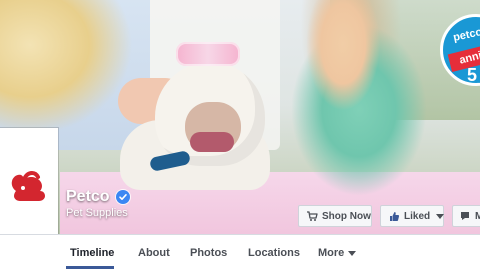 Image resolution: width=480 pixels, height=270 pixels. Describe the element at coordinates (97, 213) in the screenshot. I see `page-category: Pet Supplies` at that location.